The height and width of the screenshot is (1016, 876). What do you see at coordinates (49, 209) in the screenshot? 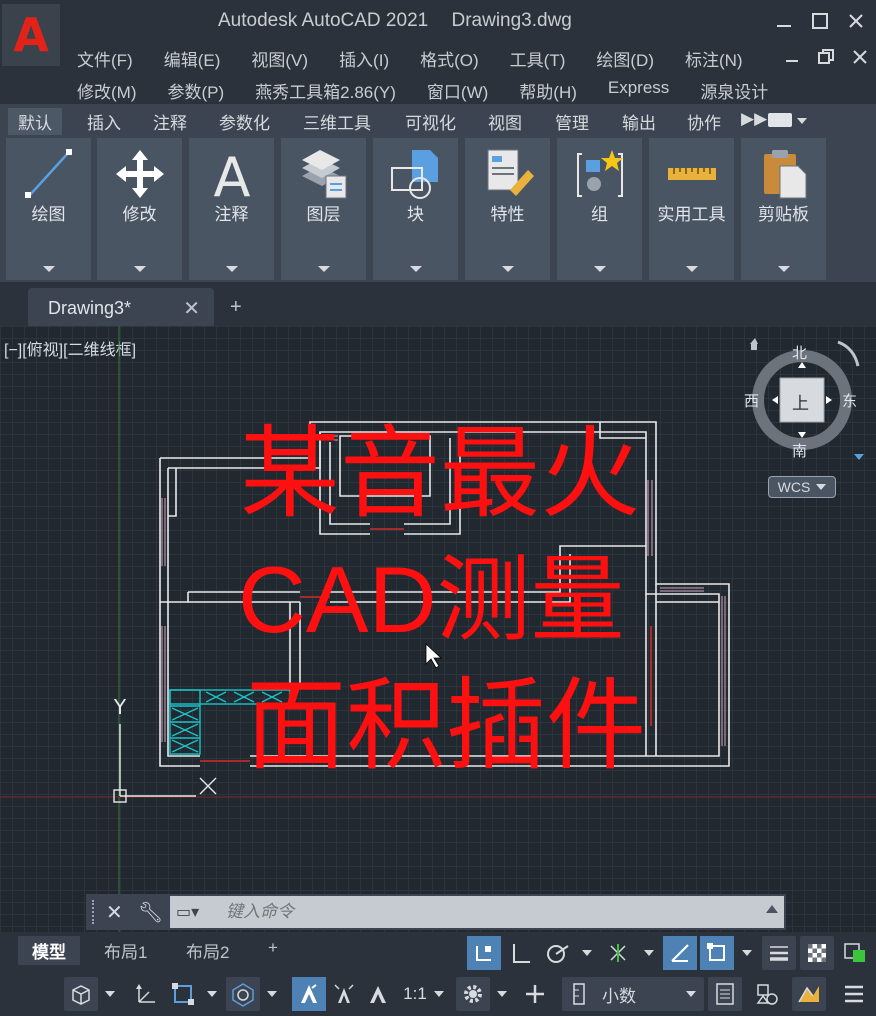
I see `panel-draw: 绘图` at bounding box center [49, 209].